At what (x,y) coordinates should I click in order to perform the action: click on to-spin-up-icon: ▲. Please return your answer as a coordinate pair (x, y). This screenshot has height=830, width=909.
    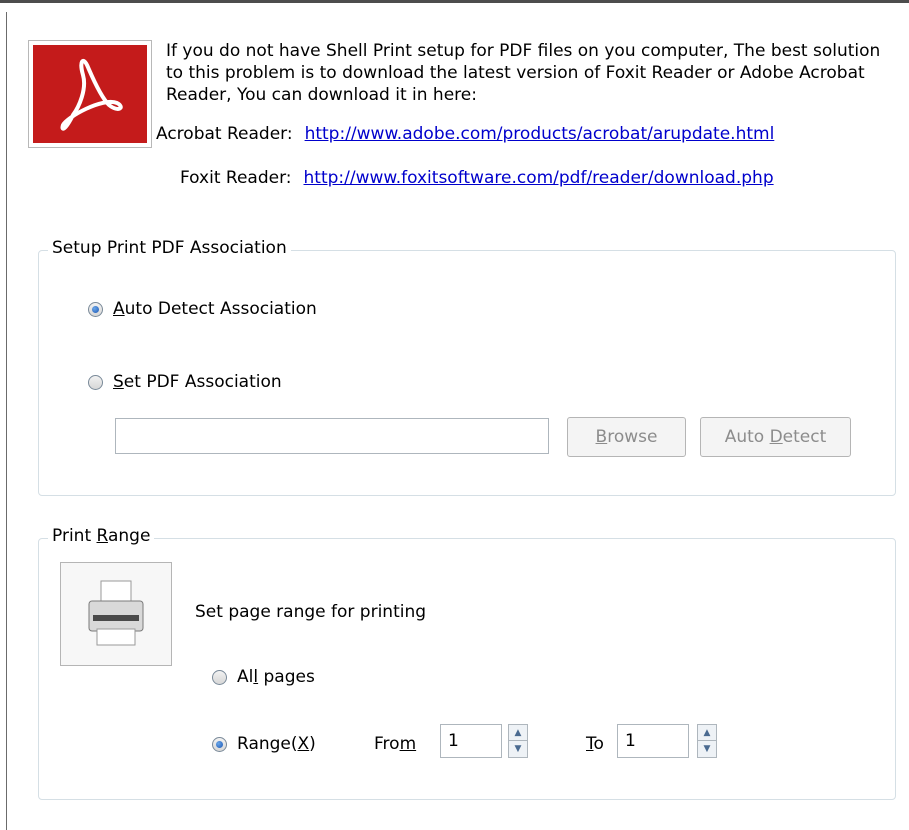
    Looking at the image, I should click on (707, 733).